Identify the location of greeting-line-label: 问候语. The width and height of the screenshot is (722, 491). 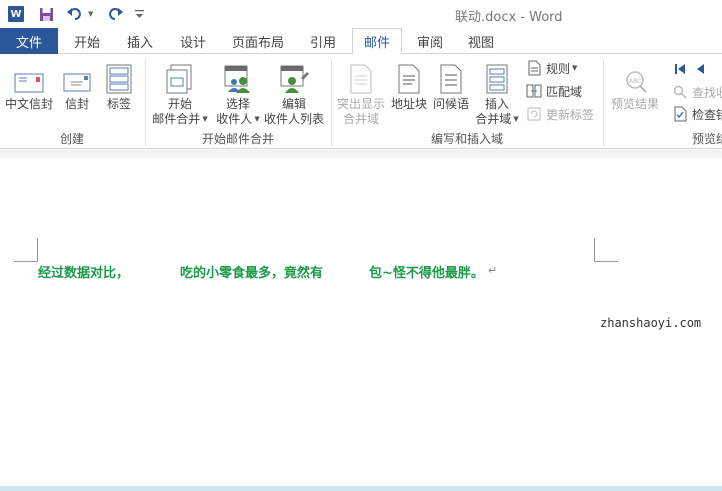
(450, 104).